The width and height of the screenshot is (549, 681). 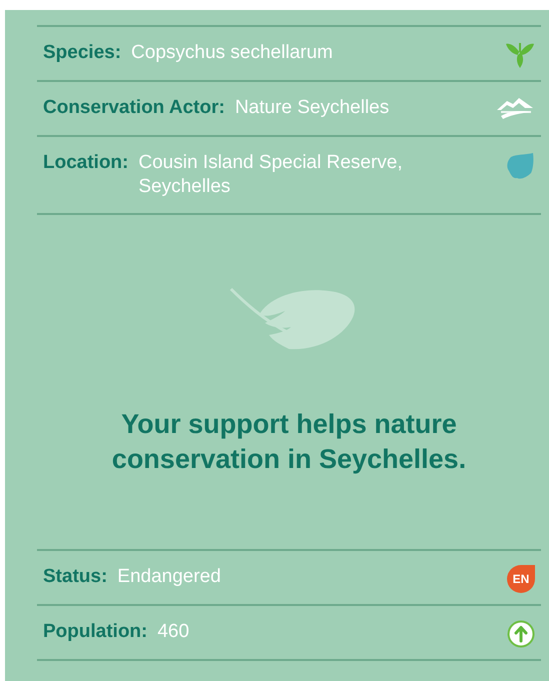 I want to click on field-label: Status:, so click(x=75, y=577).